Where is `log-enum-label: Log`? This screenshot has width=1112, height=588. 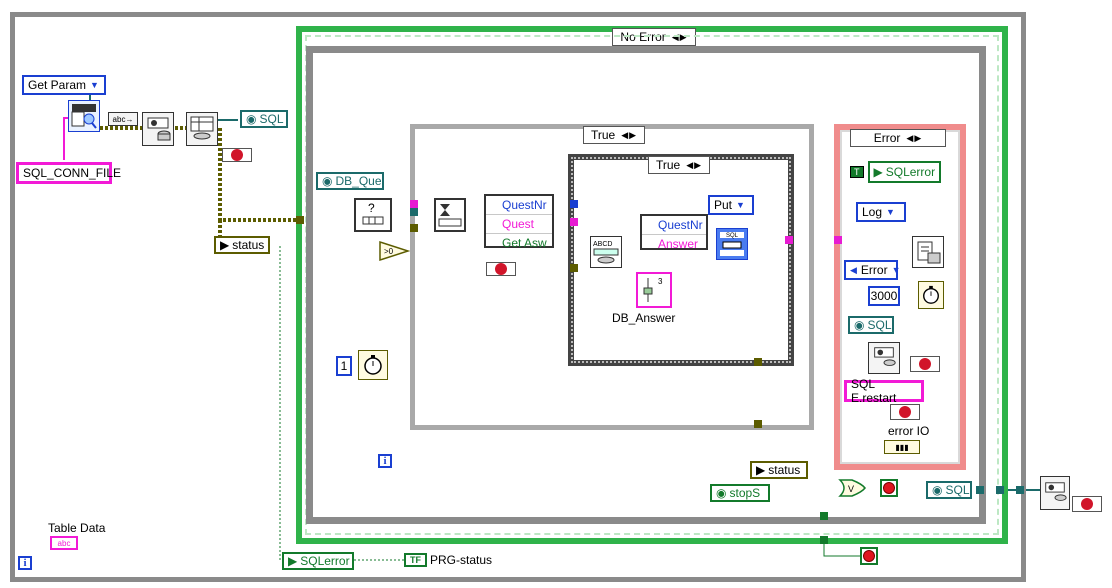
log-enum-label: Log is located at coordinates (872, 212).